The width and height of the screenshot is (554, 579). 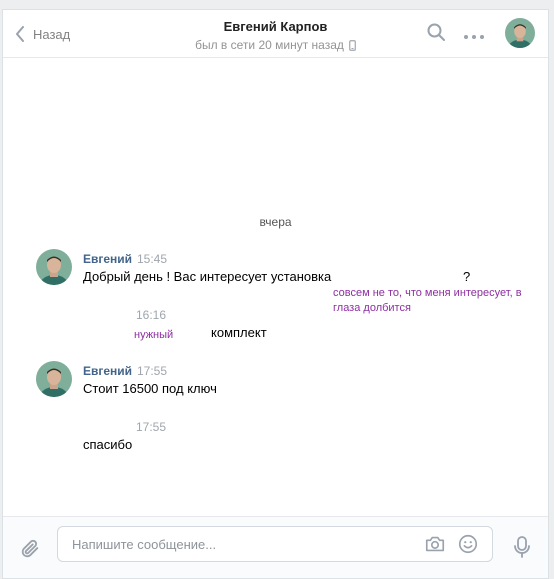 I want to click on camera-button, so click(x=435, y=546).